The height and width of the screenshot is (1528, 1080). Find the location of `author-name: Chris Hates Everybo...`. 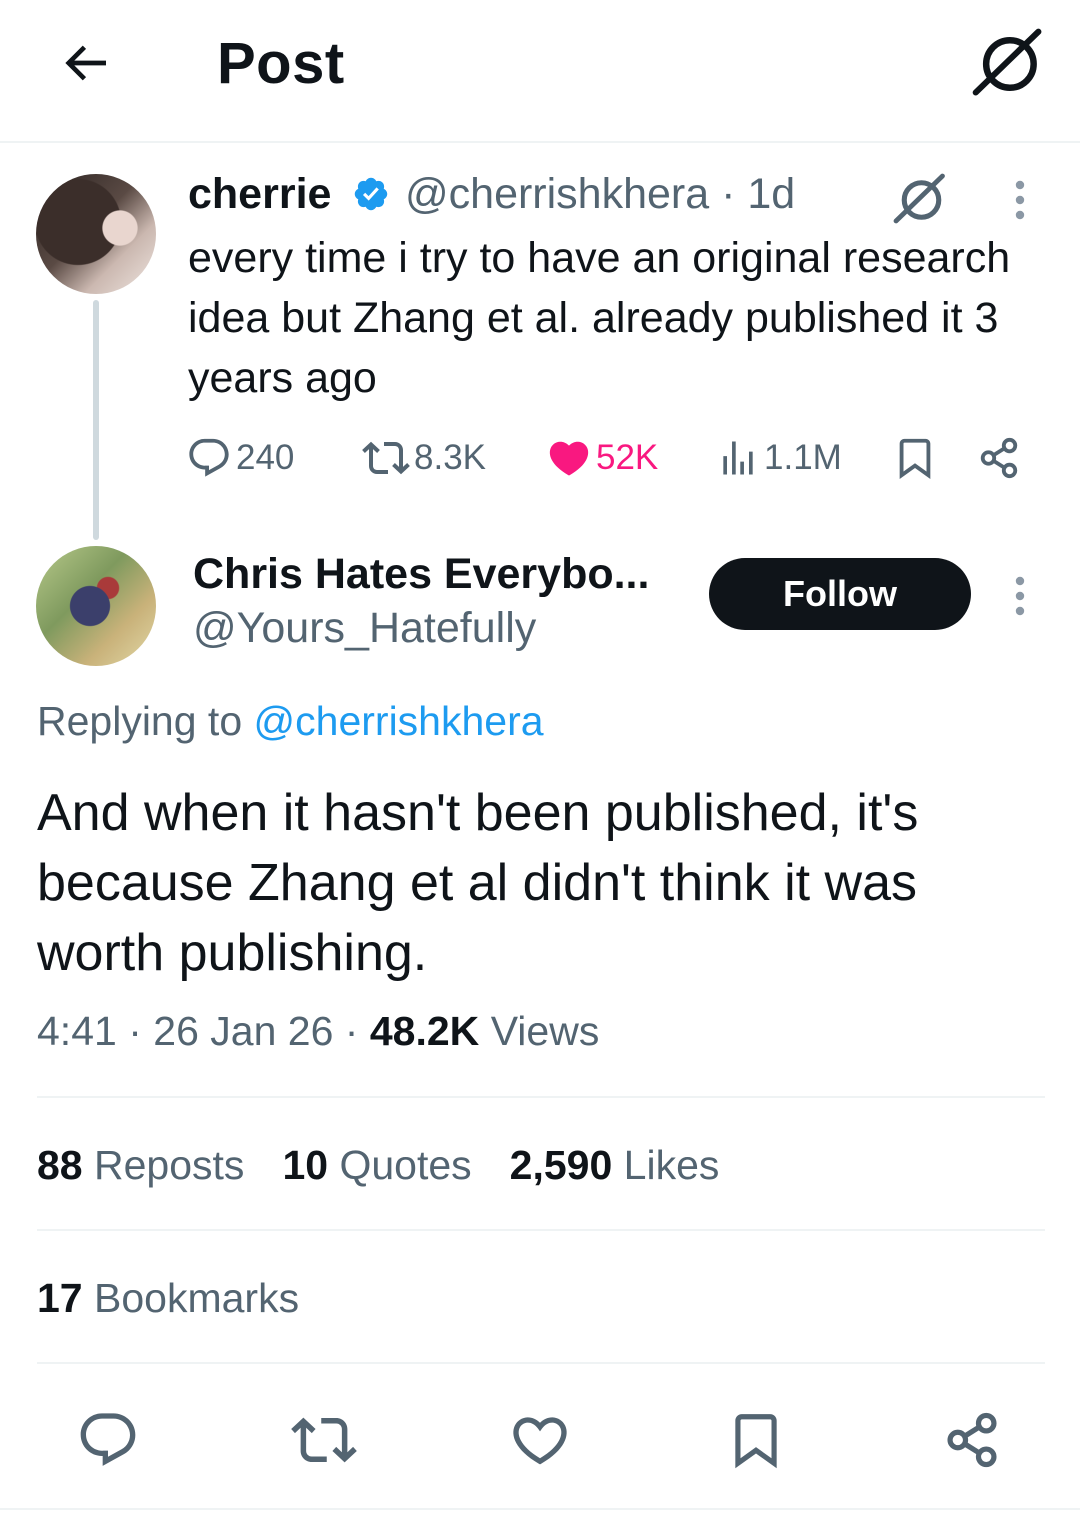

author-name: Chris Hates Everybo... is located at coordinates (421, 574).